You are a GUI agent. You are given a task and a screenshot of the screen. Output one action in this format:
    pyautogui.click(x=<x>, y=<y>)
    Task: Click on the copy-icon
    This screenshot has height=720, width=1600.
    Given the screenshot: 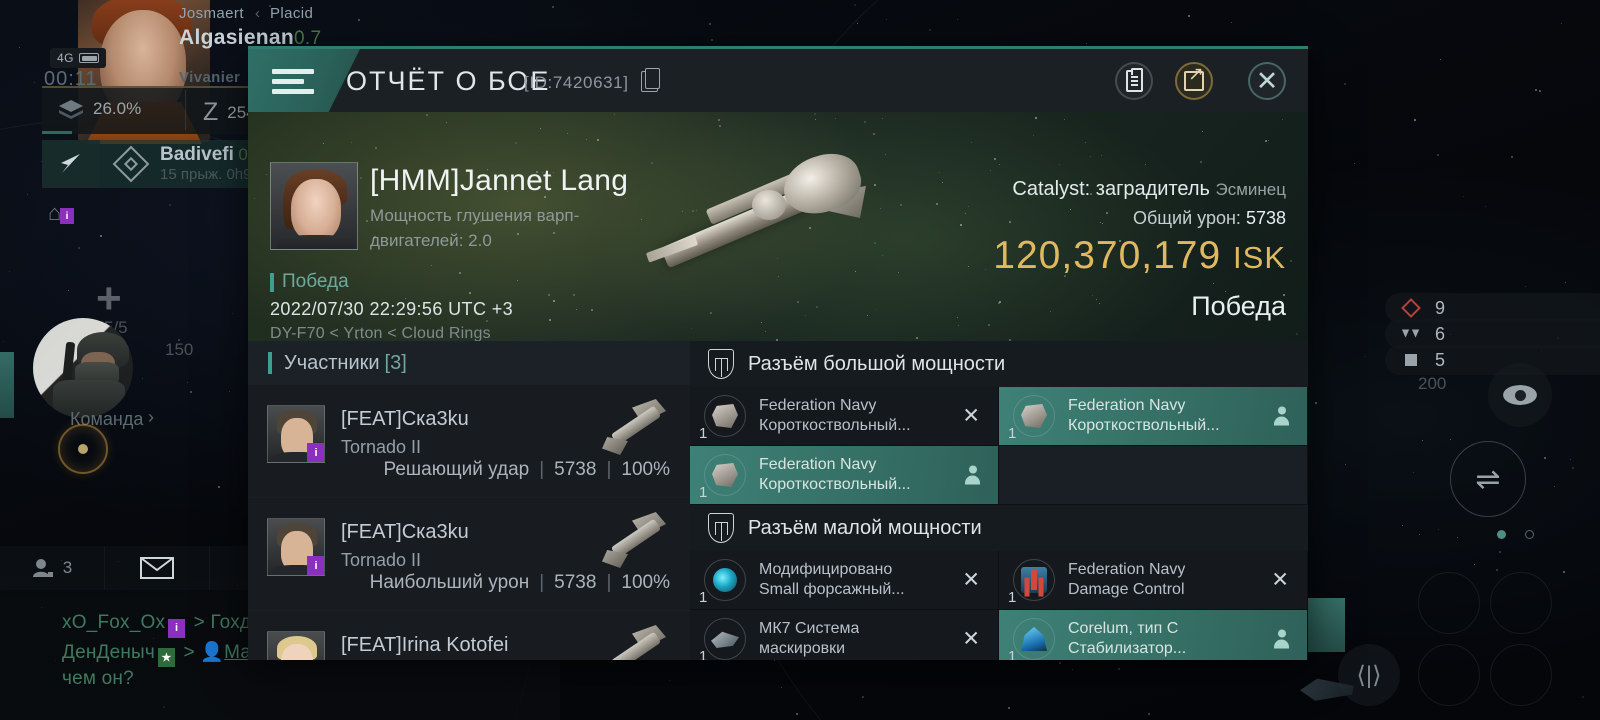 What is the action you would take?
    pyautogui.click(x=650, y=80)
    